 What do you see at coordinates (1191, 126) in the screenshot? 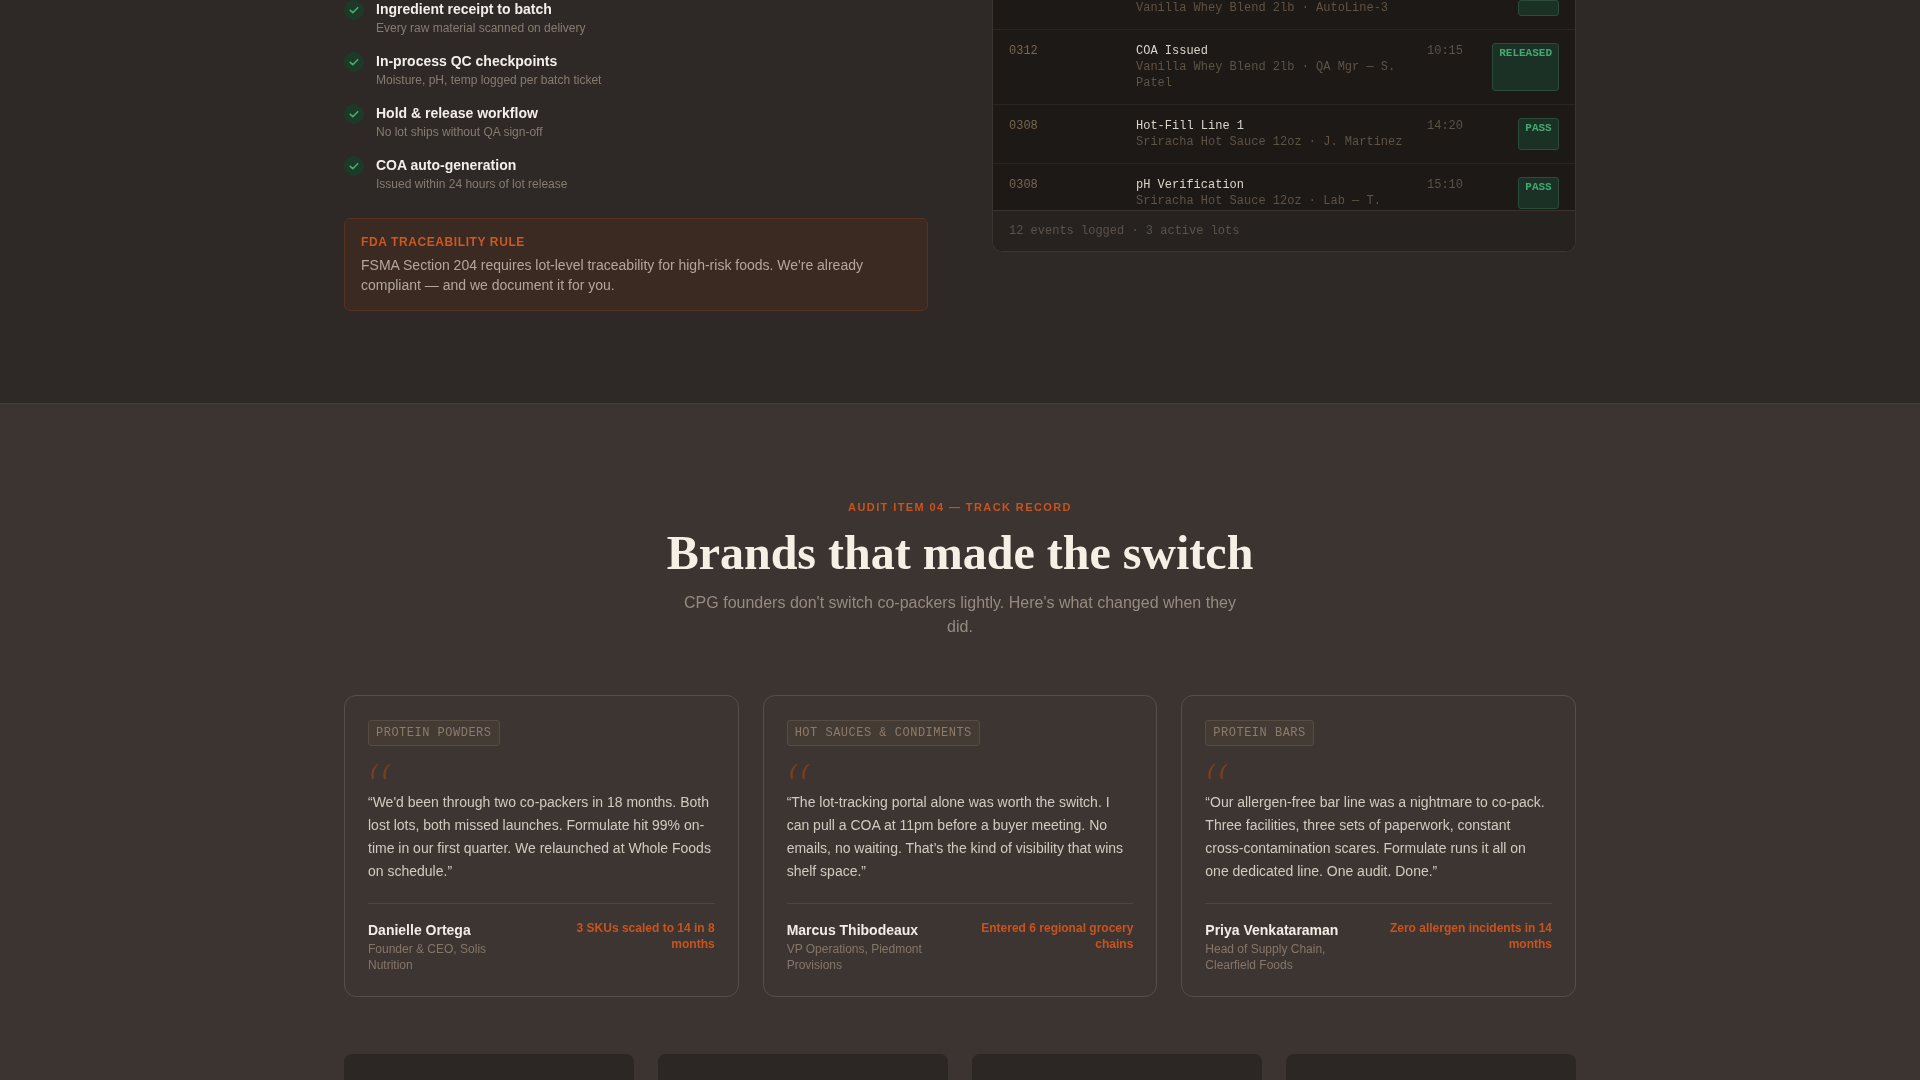
I see `event-name: Hot-Fill Line 1` at bounding box center [1191, 126].